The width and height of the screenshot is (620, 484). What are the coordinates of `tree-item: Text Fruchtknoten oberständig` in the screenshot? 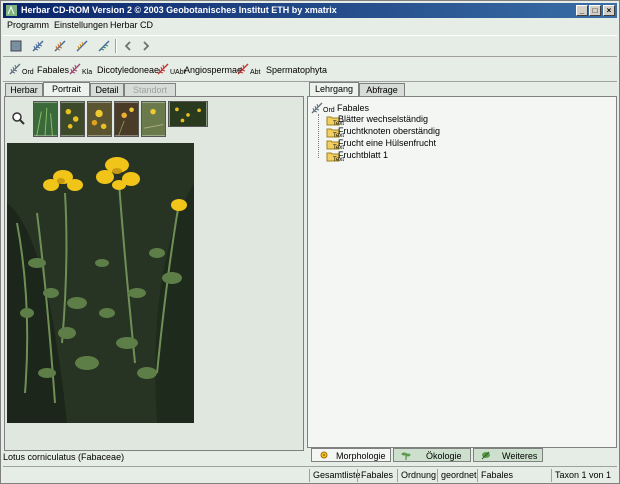 It's located at (396, 132).